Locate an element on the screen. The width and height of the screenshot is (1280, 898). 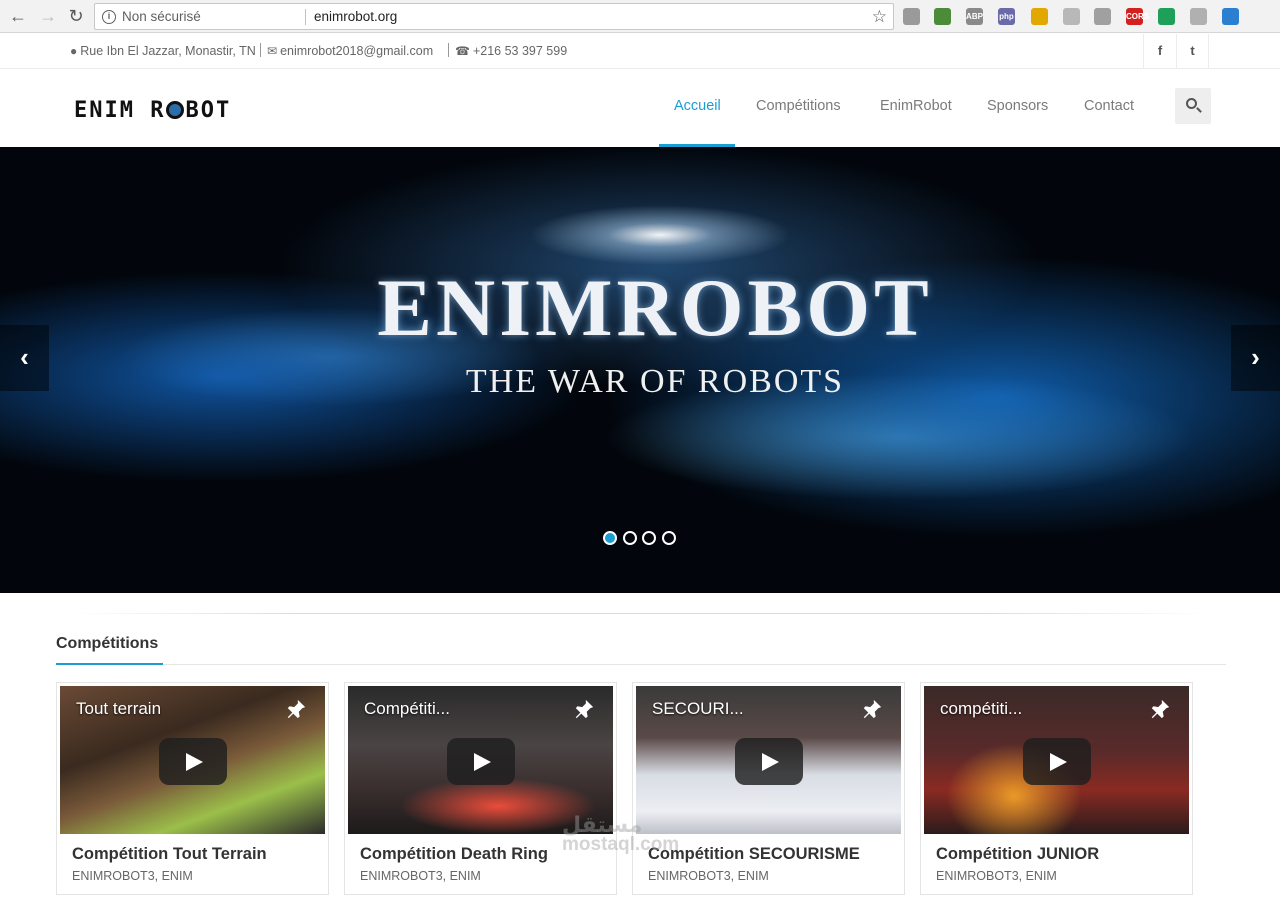
adblock-extension-icon: ABP is located at coordinates (974, 16).